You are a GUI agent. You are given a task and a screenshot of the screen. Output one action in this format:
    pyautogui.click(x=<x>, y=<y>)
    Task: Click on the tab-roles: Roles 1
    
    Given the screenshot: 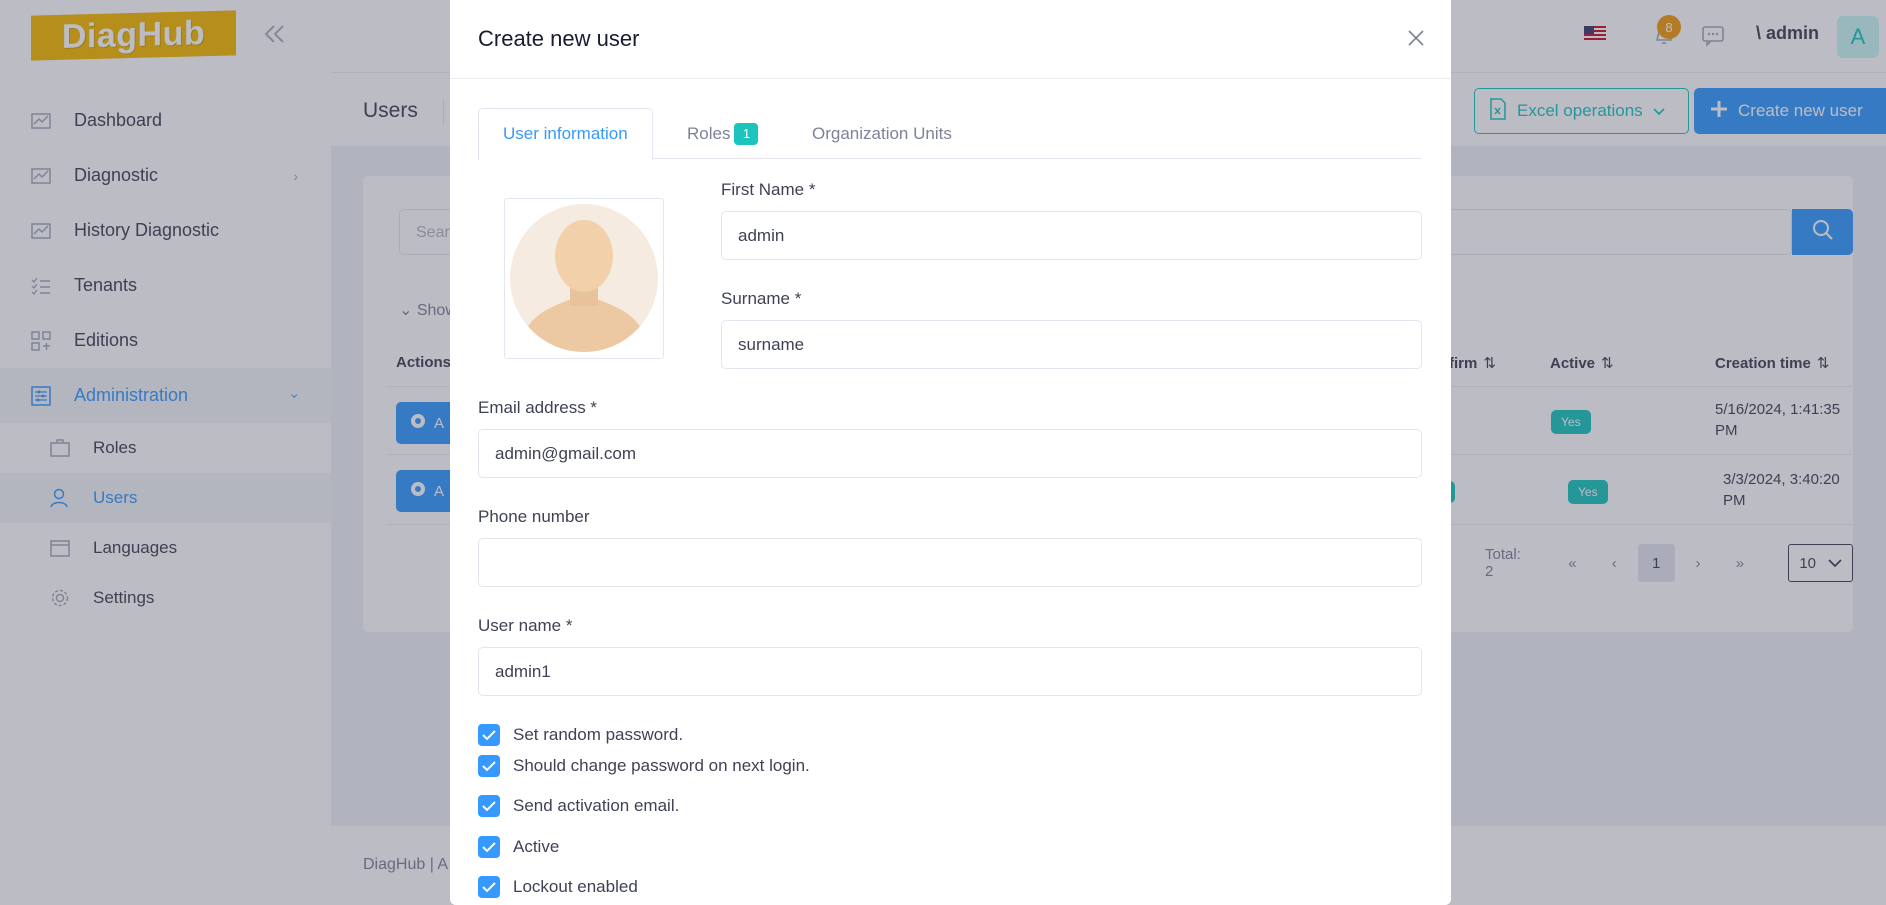 What is the action you would take?
    pyautogui.click(x=722, y=133)
    